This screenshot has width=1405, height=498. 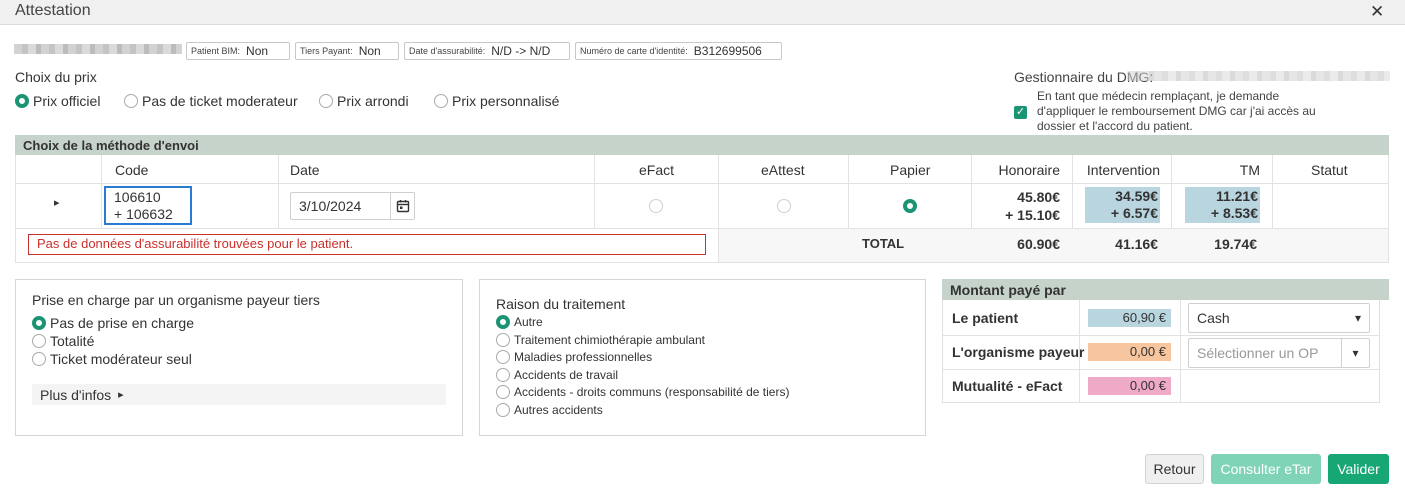 I want to click on consult-etar-button: Consulter eTar, so click(x=1266, y=469).